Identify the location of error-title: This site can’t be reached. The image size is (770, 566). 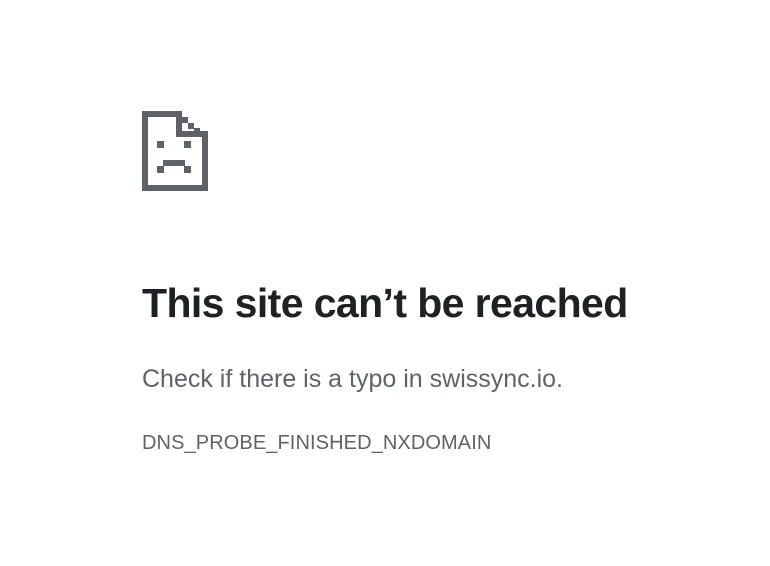
(385, 303).